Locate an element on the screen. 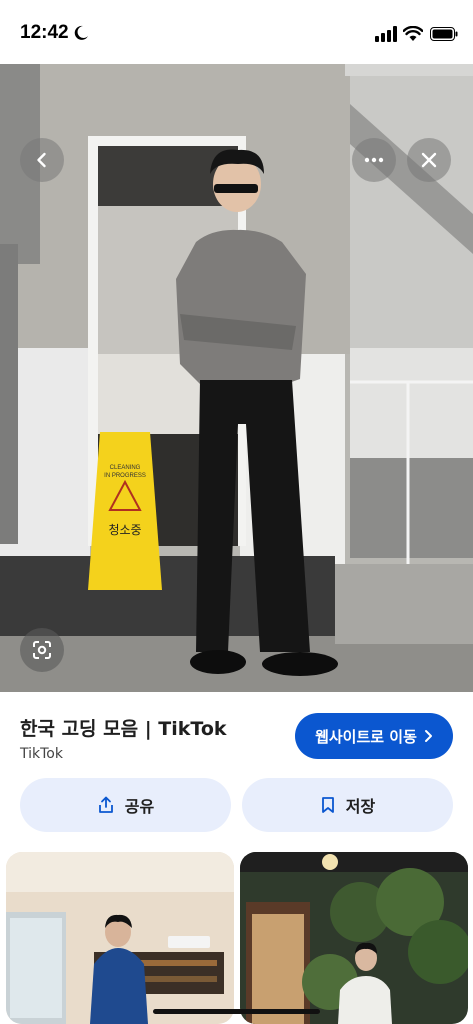 The image size is (473, 1024). close-icon is located at coordinates (429, 160).